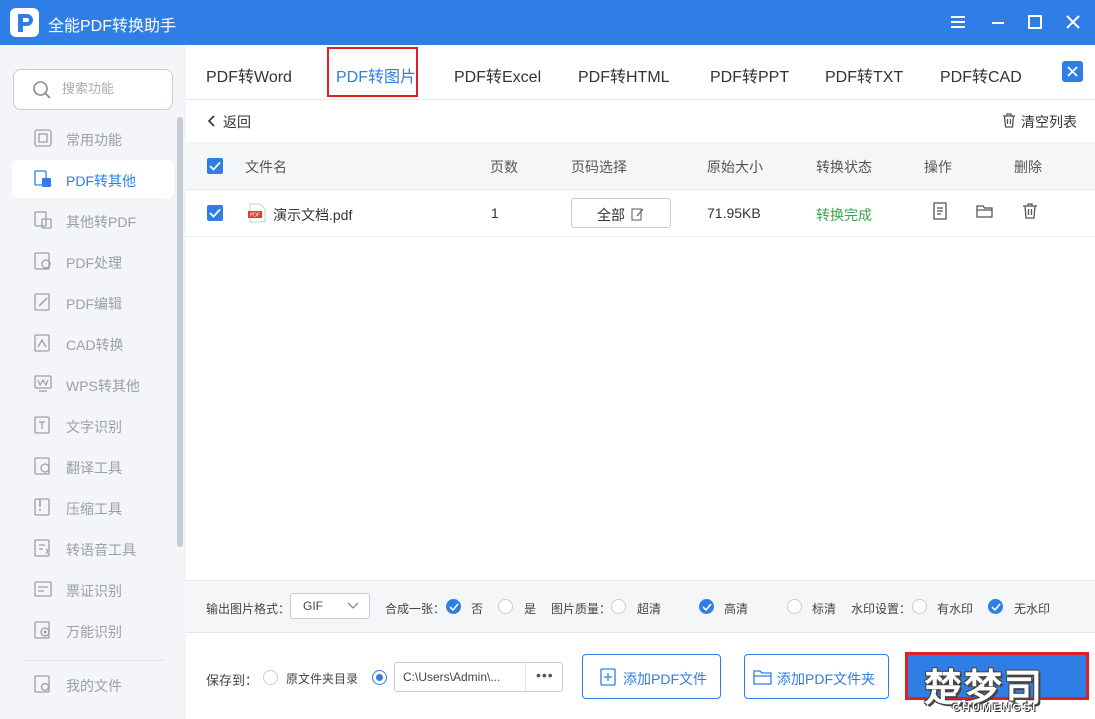  What do you see at coordinates (618, 606) in the screenshot?
I see `quality-ultra-radio` at bounding box center [618, 606].